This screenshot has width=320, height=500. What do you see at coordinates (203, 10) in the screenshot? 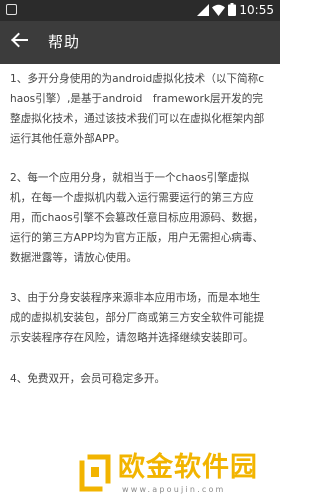
I see `signal-icon` at bounding box center [203, 10].